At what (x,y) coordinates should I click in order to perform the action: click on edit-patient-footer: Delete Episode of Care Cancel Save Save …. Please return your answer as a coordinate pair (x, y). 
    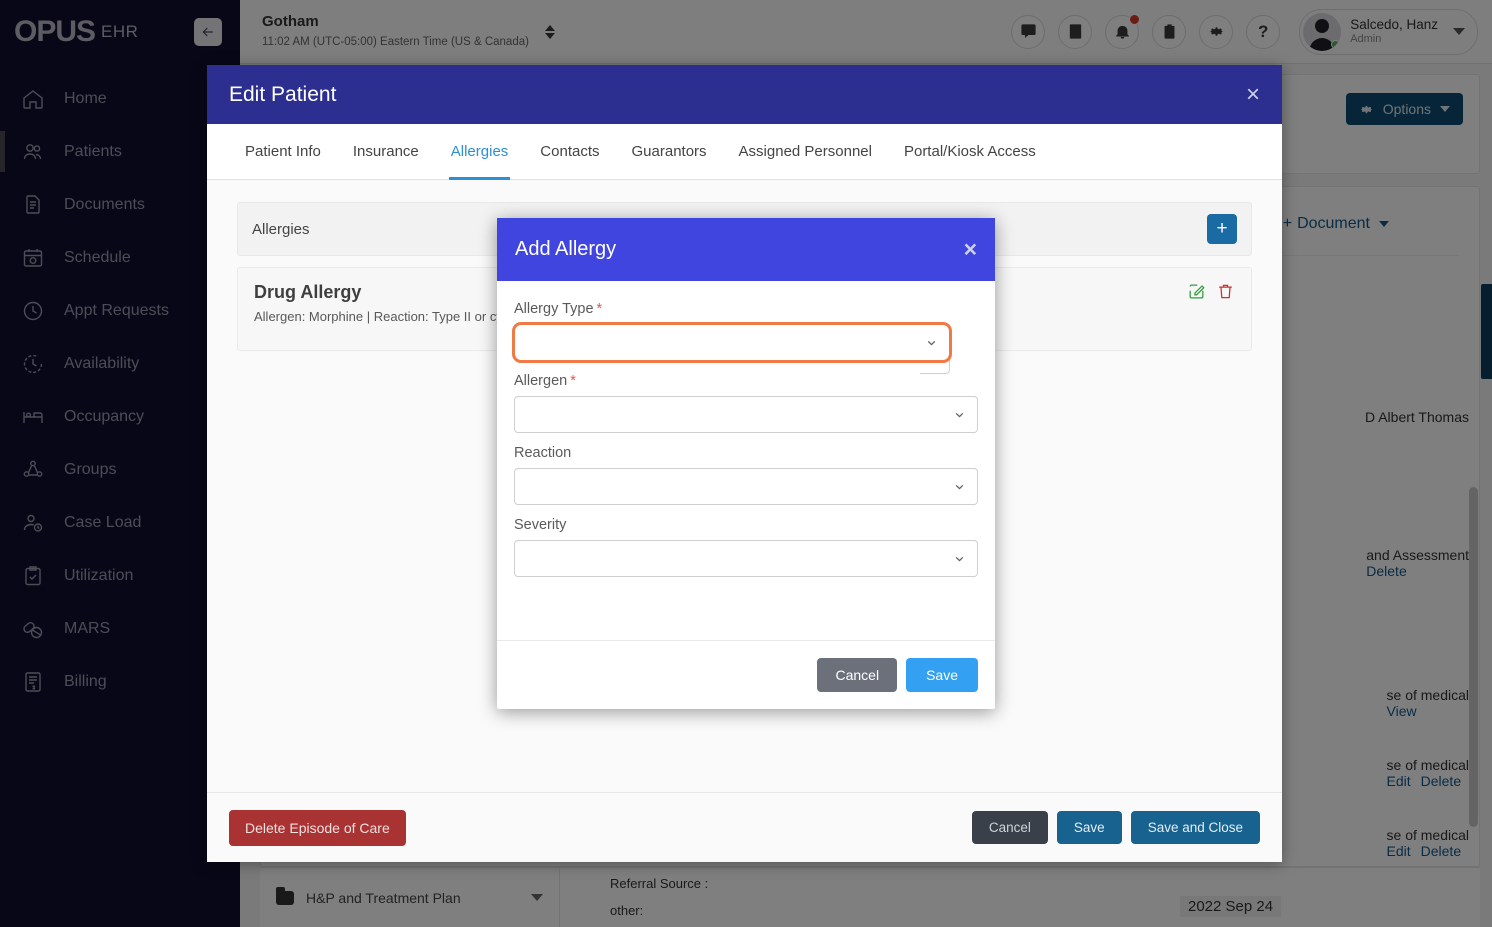
    Looking at the image, I should click on (744, 827).